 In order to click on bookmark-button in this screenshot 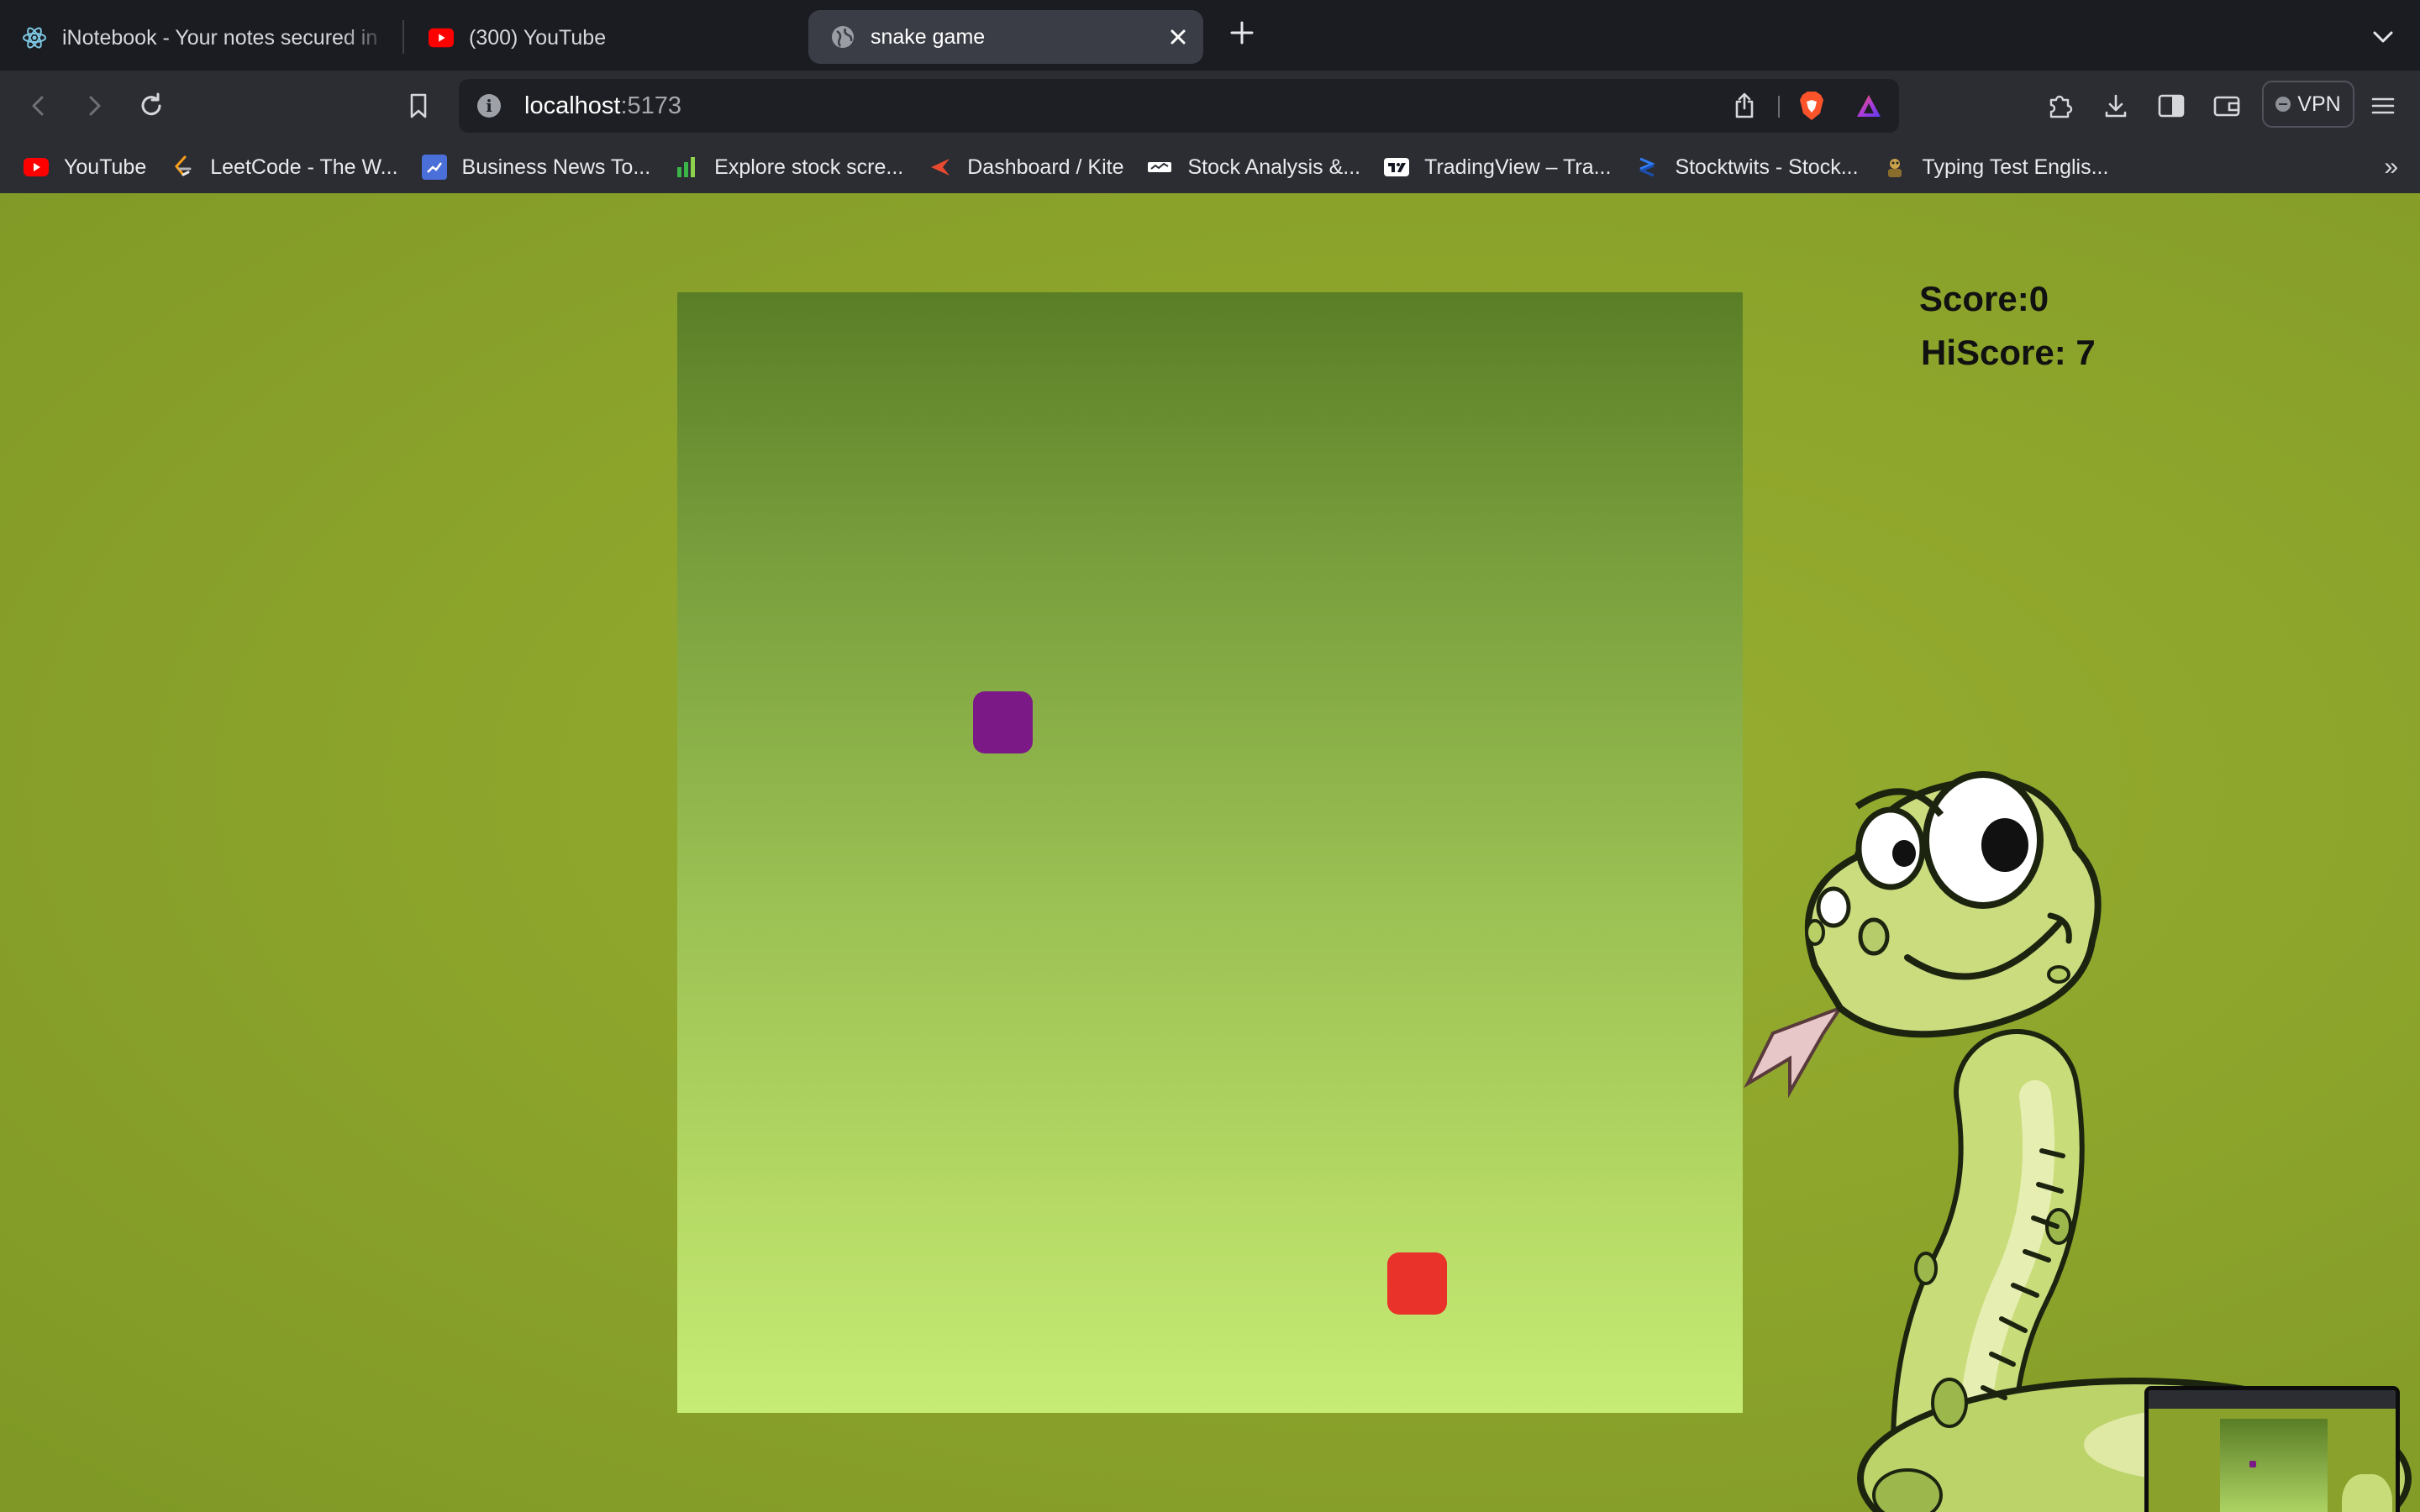, I will do `click(419, 106)`.